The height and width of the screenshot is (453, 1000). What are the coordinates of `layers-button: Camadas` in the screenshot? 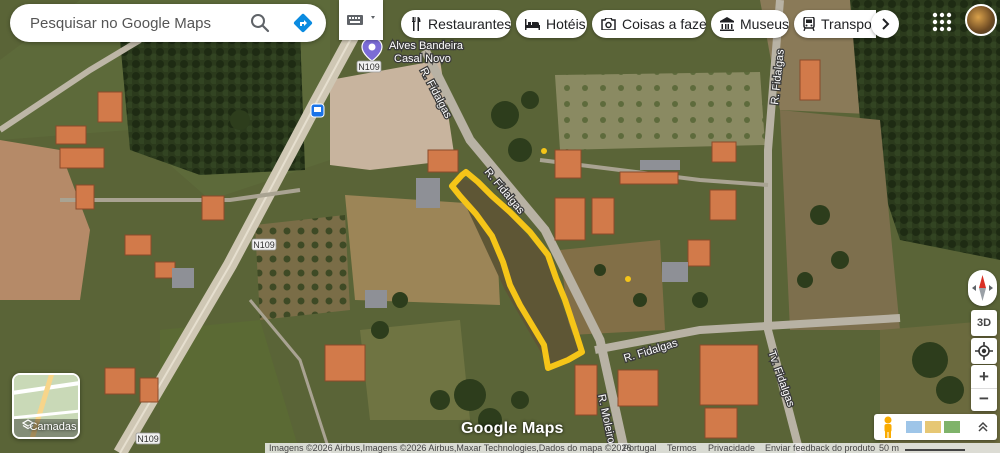 It's located at (46, 406).